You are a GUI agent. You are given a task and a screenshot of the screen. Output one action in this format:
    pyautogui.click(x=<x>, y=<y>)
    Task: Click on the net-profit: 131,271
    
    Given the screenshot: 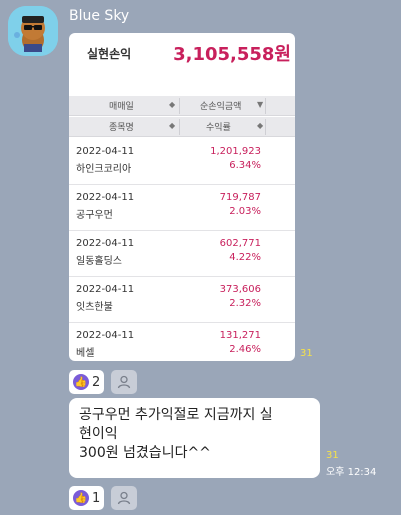 What is the action you would take?
    pyautogui.click(x=240, y=335)
    